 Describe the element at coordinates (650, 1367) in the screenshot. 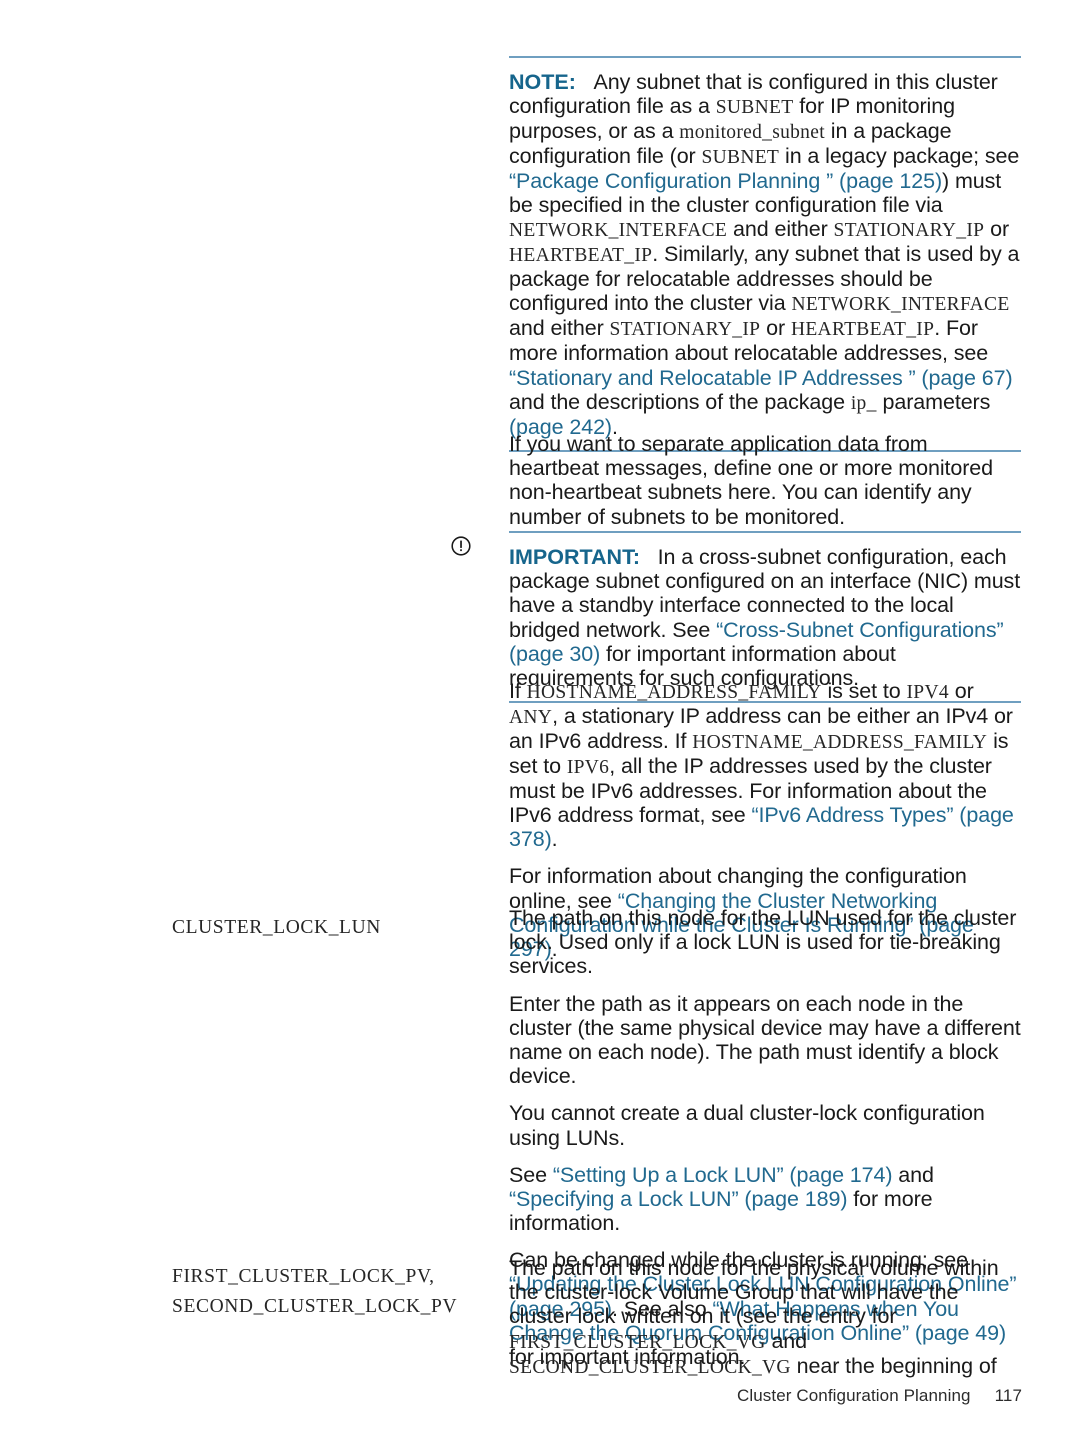

I see `code-second-cluster-lock-vg: SECOND_CLUSTER_LOCK_VG` at that location.